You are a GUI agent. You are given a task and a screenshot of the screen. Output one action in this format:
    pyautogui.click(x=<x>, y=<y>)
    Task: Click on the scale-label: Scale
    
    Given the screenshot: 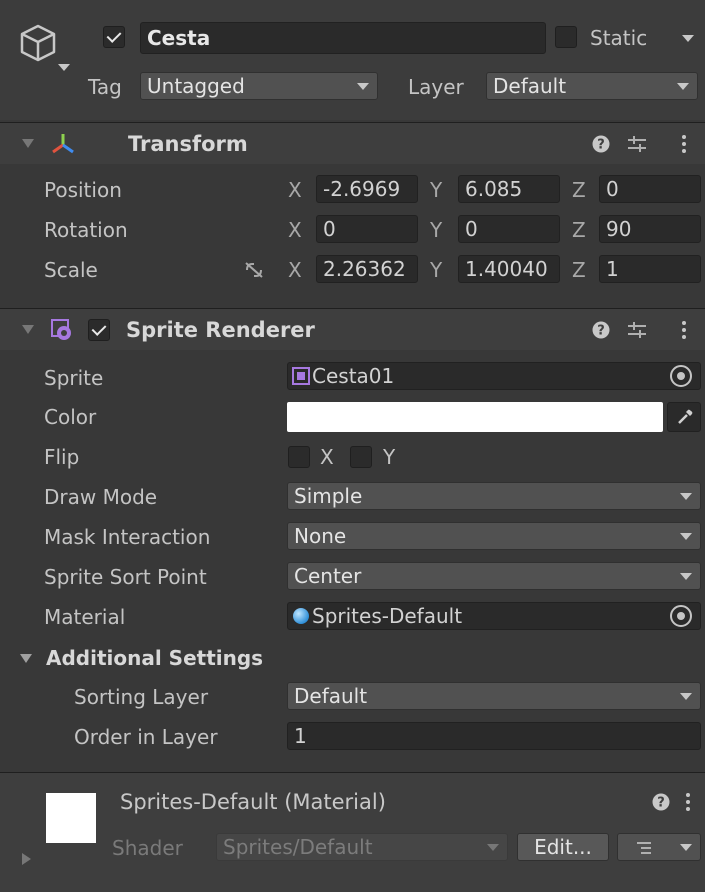 What is the action you would take?
    pyautogui.click(x=71, y=270)
    